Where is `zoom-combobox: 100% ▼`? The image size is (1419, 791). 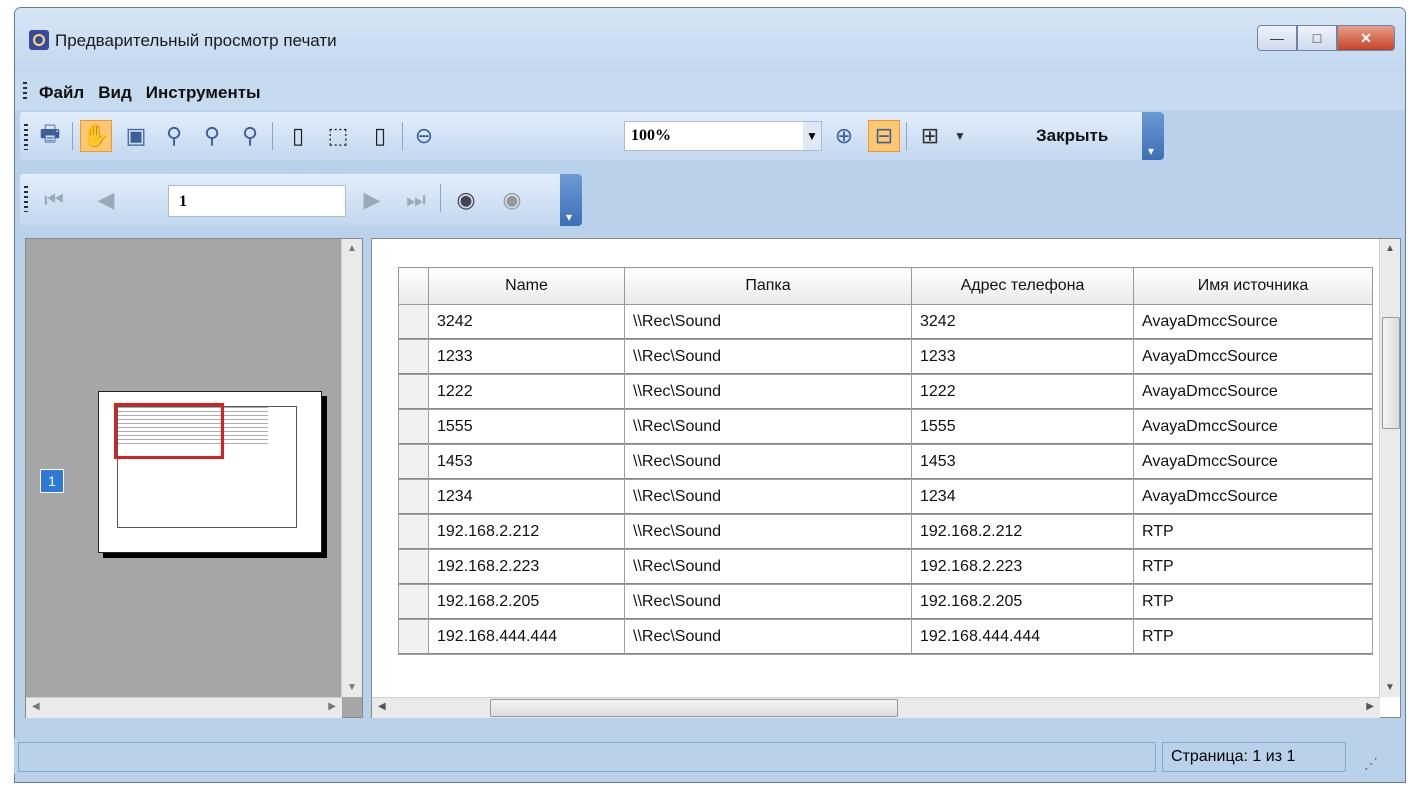 zoom-combobox: 100% ▼ is located at coordinates (723, 136).